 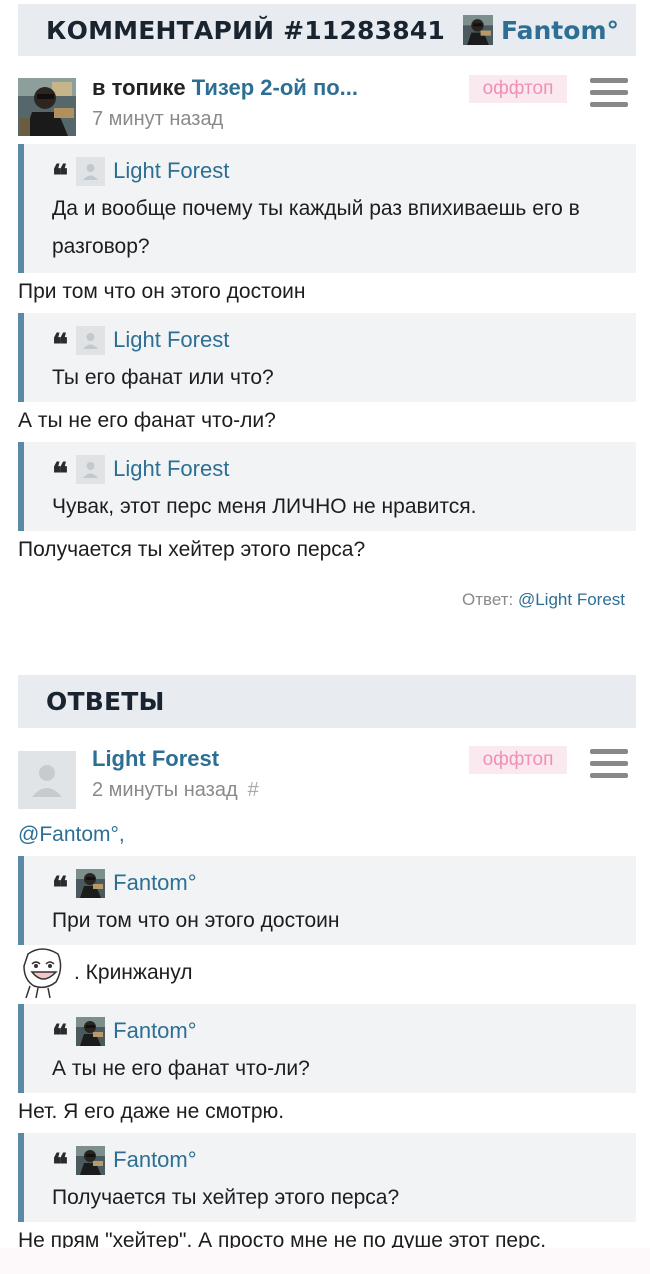 I want to click on quote-text: При том что он этого достоин, so click(x=196, y=920).